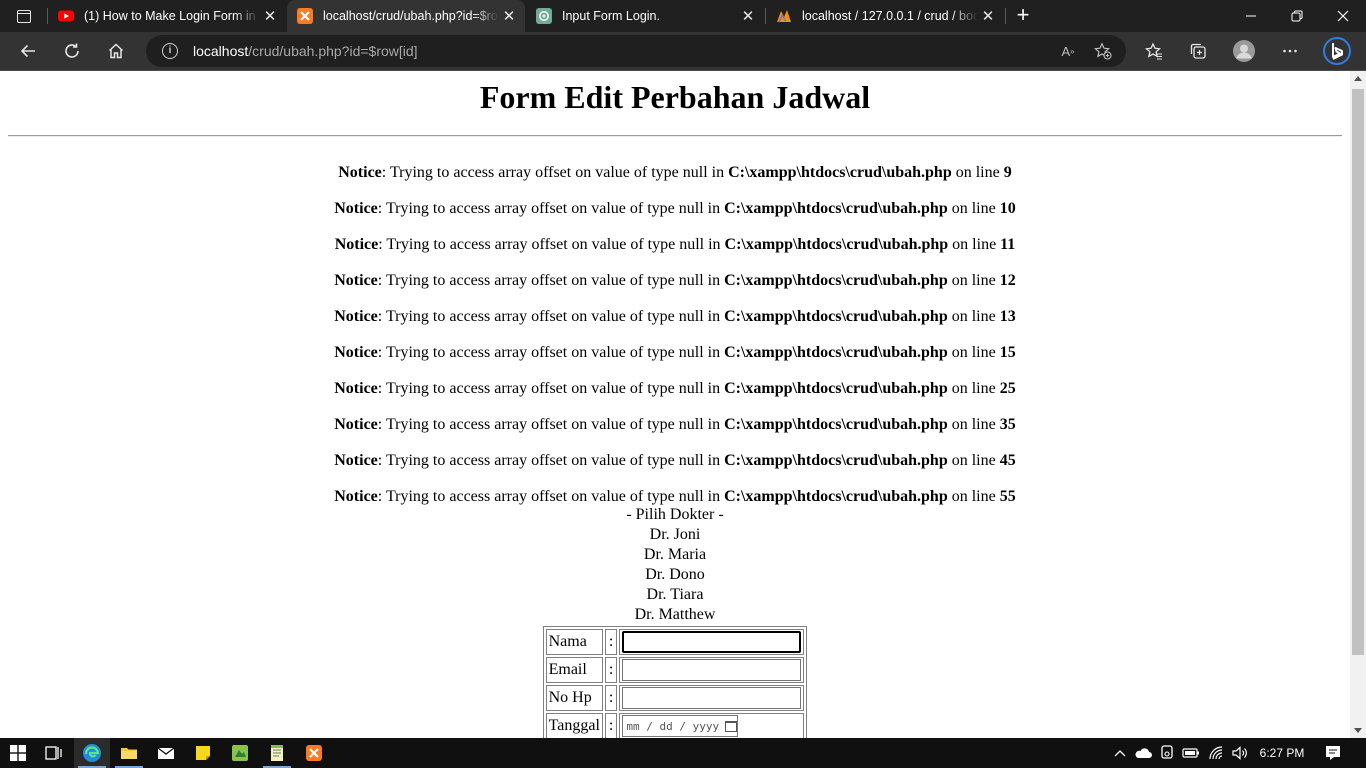 This screenshot has height=768, width=1366. I want to click on tanggal-date-input: mm / dd / yyyy, so click(680, 726).